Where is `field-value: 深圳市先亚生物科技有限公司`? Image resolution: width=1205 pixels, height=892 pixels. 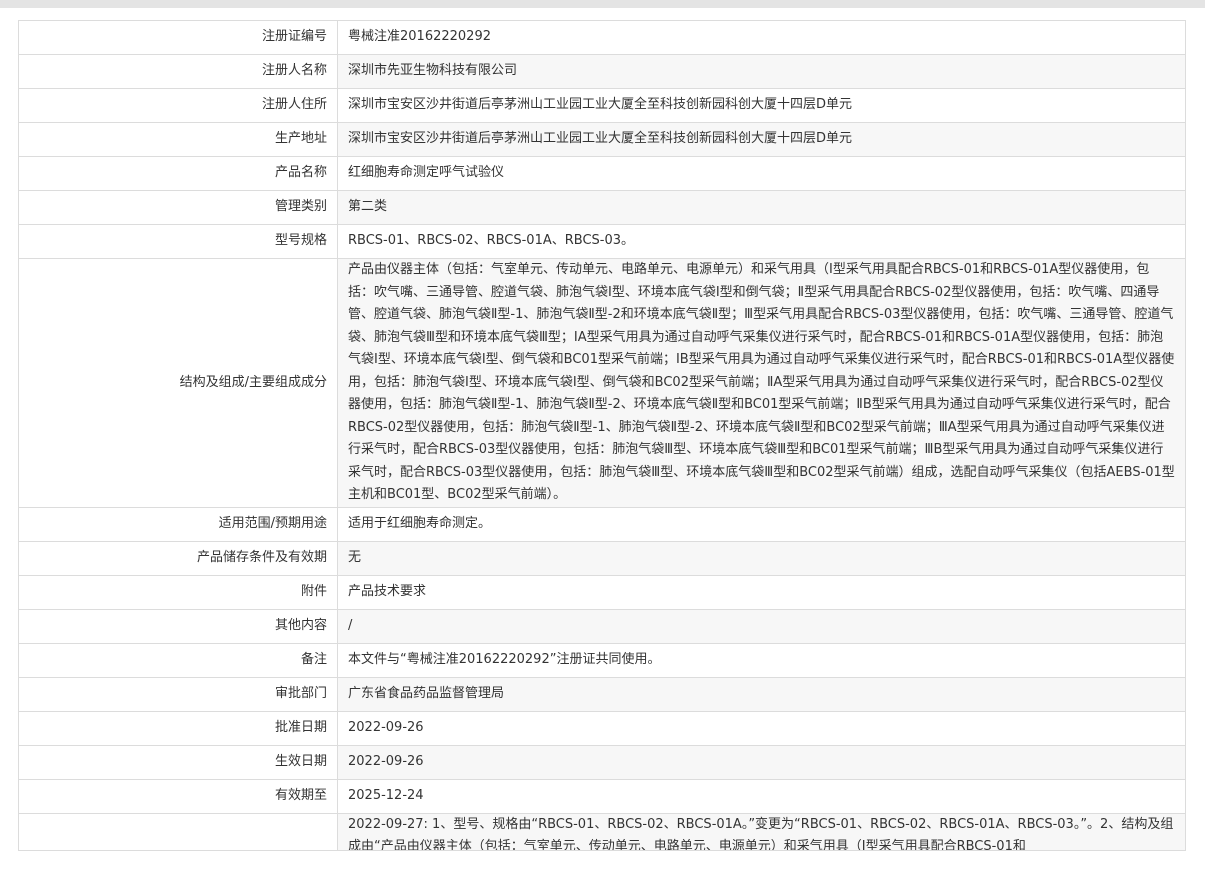 field-value: 深圳市先亚生物科技有限公司 is located at coordinates (761, 71).